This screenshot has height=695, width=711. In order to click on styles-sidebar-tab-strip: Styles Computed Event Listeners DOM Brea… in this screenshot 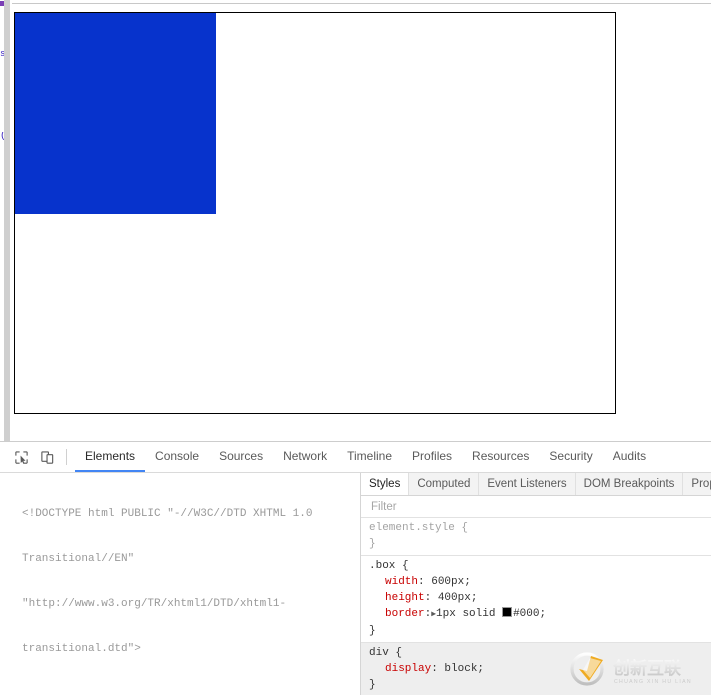, I will do `click(536, 484)`.